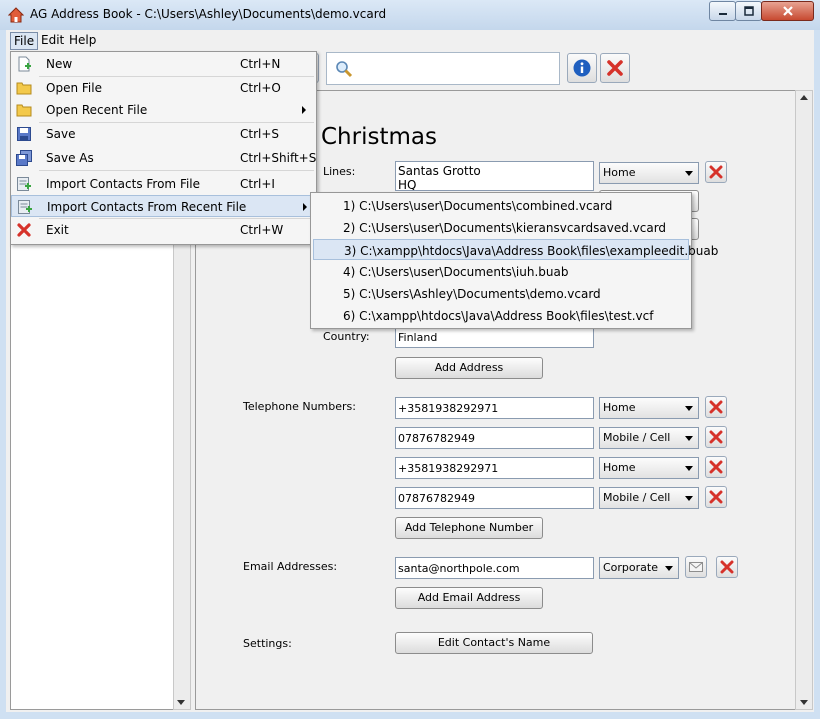  I want to click on house-icon, so click(16, 15).